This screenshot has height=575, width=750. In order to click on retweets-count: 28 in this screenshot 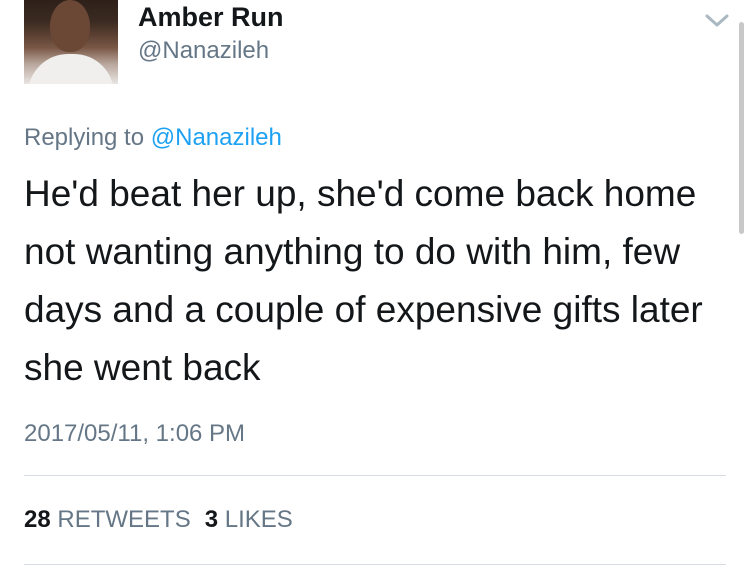, I will do `click(37, 519)`.